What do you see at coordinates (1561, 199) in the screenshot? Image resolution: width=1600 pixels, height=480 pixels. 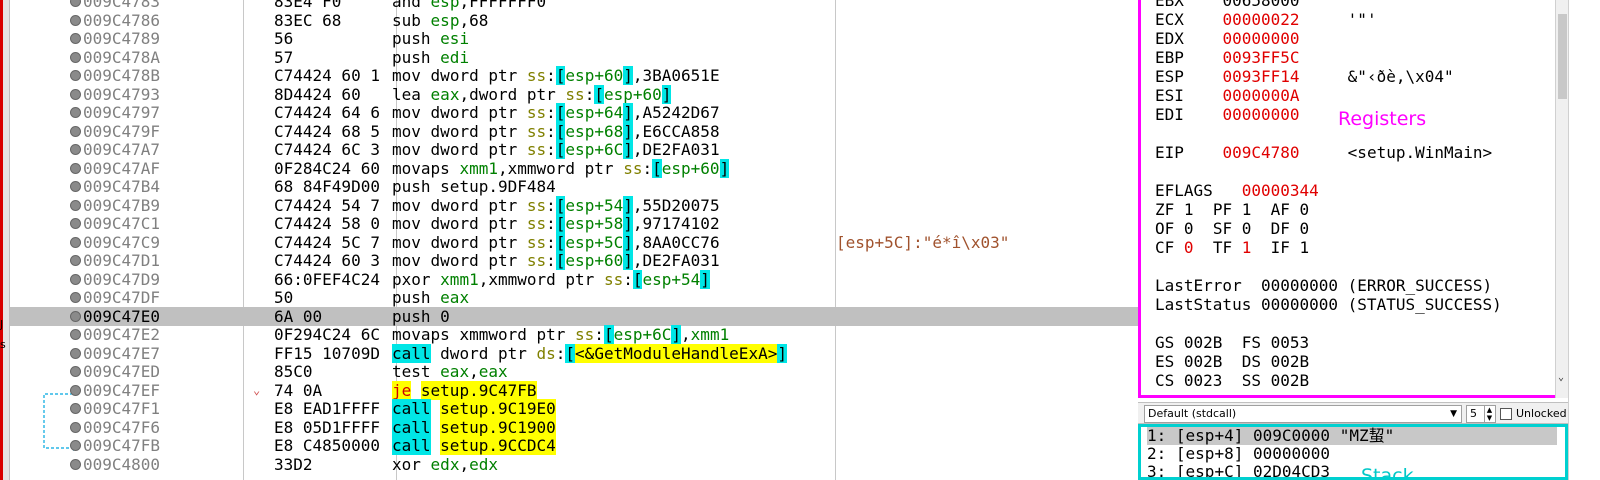 I see `registers-scrollbar: ⌄` at bounding box center [1561, 199].